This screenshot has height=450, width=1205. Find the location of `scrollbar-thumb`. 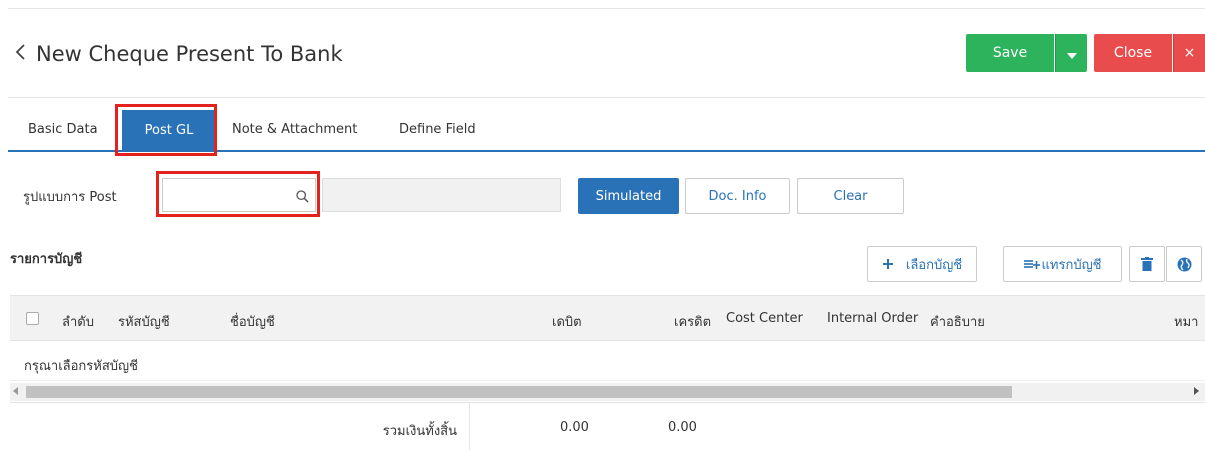

scrollbar-thumb is located at coordinates (519, 392).